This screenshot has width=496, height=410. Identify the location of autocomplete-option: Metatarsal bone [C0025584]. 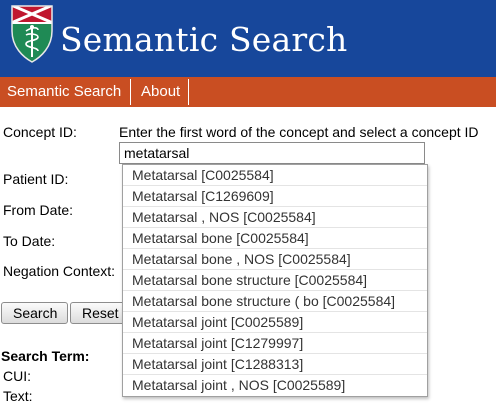
(275, 238).